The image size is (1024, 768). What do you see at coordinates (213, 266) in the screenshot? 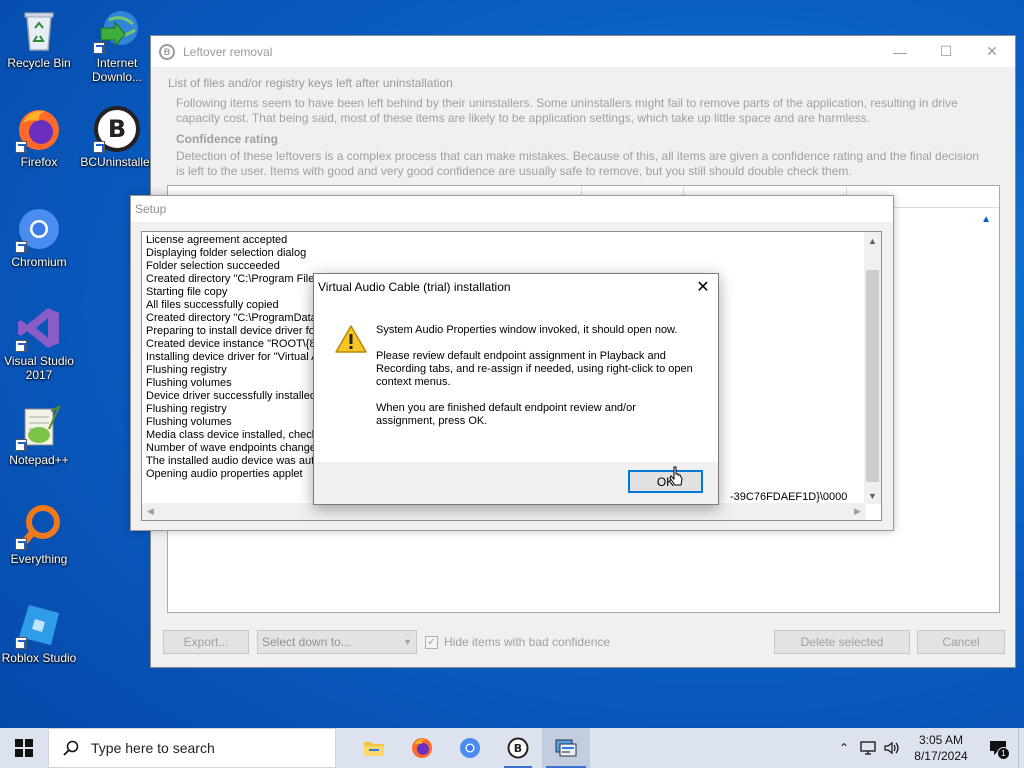
I see `log-line: Folder selection succeeded` at bounding box center [213, 266].